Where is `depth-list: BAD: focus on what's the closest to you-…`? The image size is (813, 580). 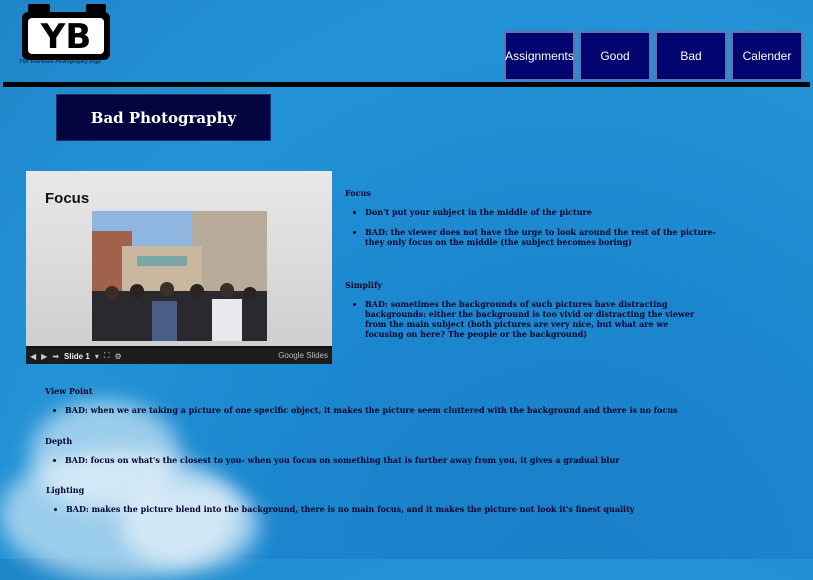
depth-list: BAD: focus on what's the closest to you-… is located at coordinates (365, 465).